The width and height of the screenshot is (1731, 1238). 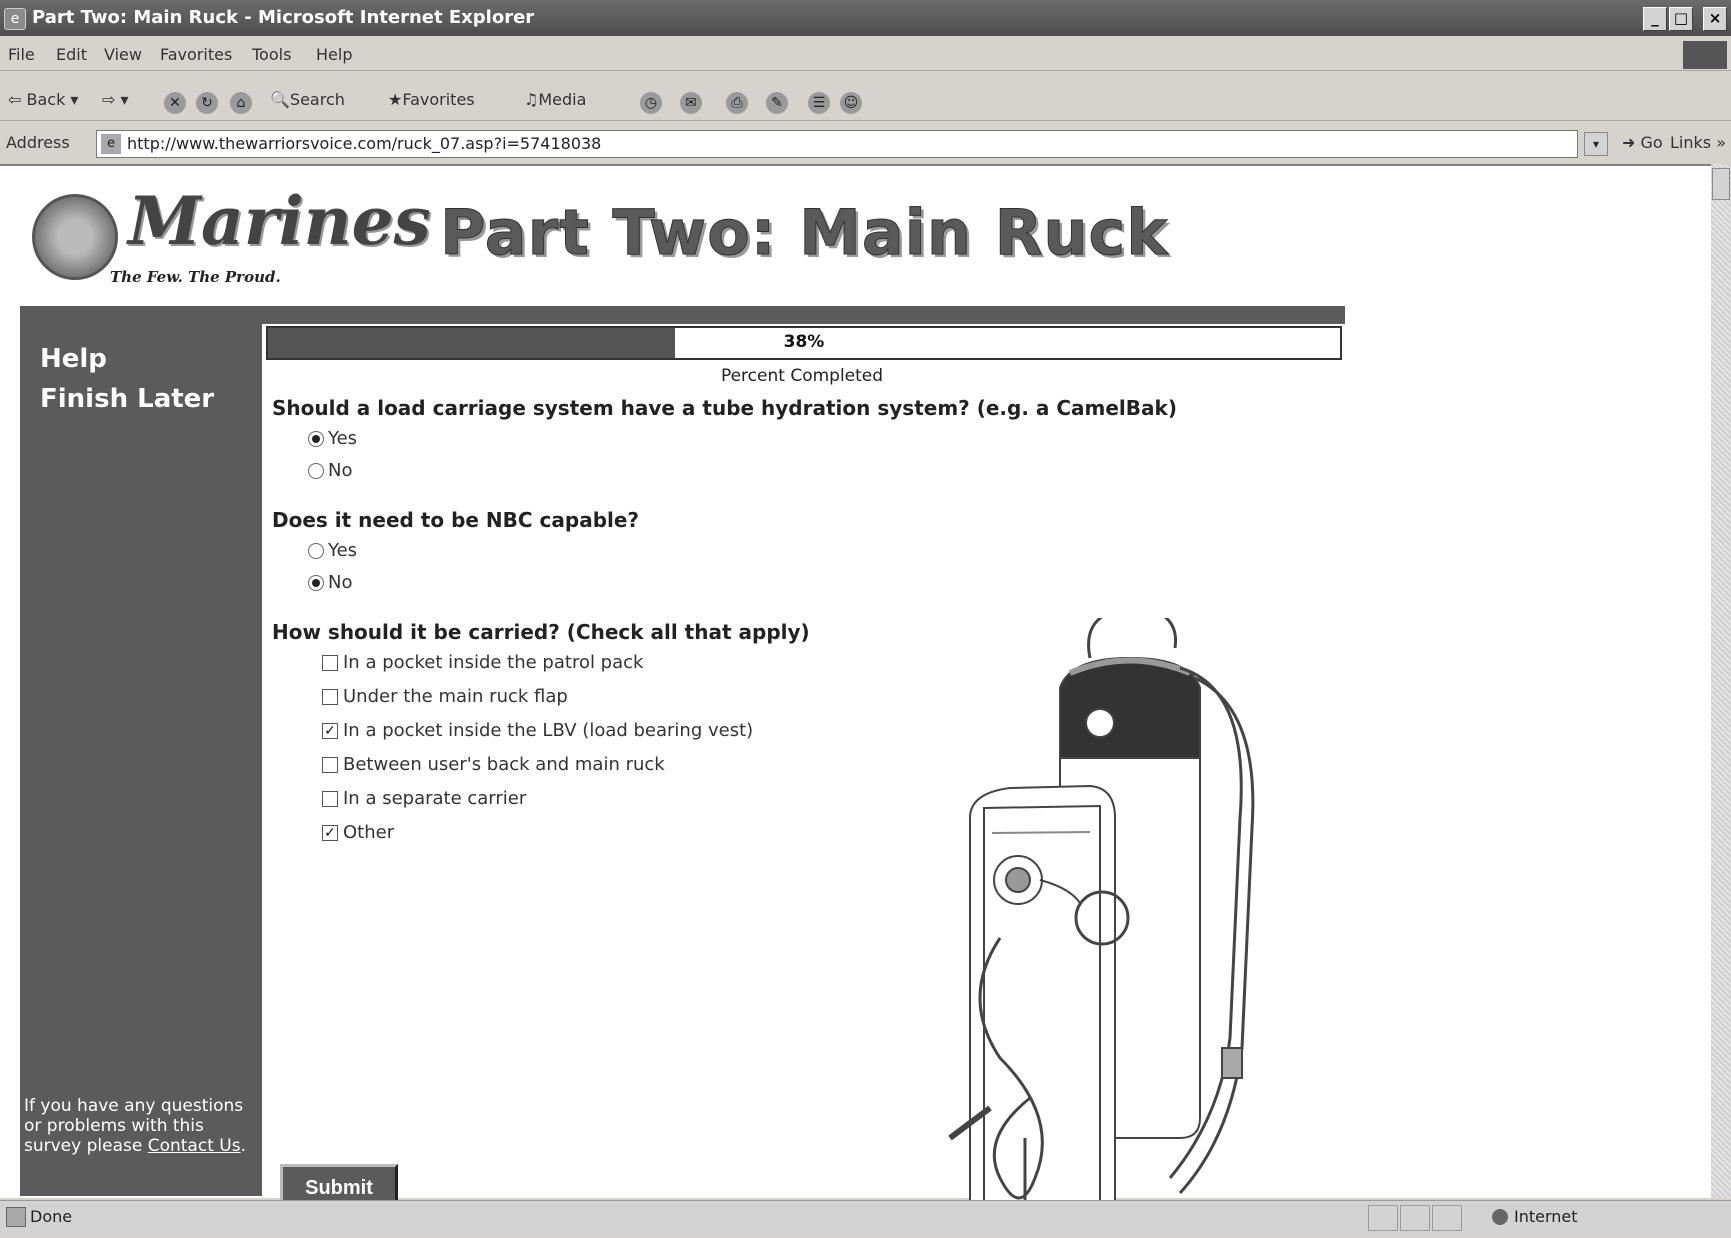 I want to click on scrollbar-thumb, so click(x=1721, y=184).